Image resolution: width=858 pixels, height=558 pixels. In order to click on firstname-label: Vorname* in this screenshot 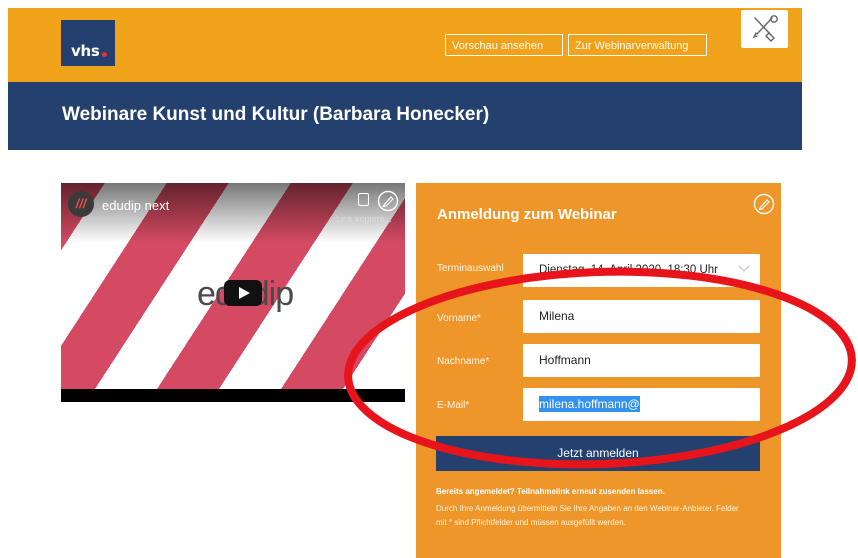, I will do `click(459, 318)`.